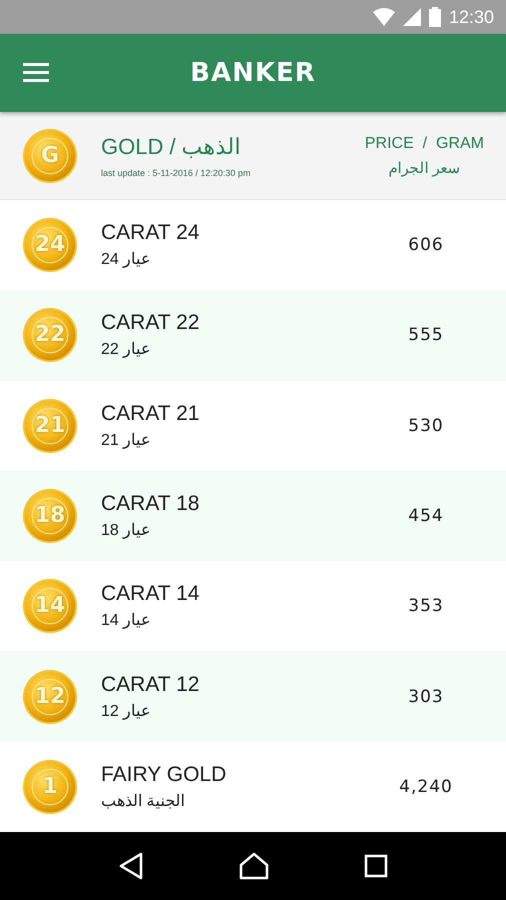 Image resolution: width=506 pixels, height=900 pixels. Describe the element at coordinates (50, 426) in the screenshot. I see `coin-icon: 21` at that location.